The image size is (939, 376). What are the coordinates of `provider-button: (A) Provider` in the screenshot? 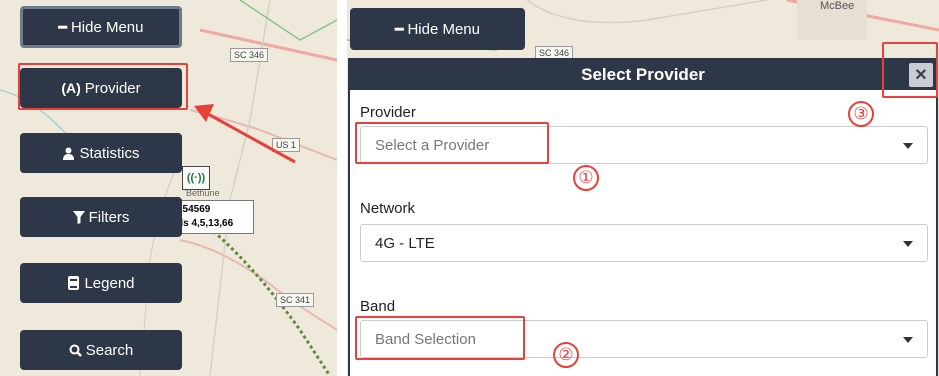 It's located at (101, 88).